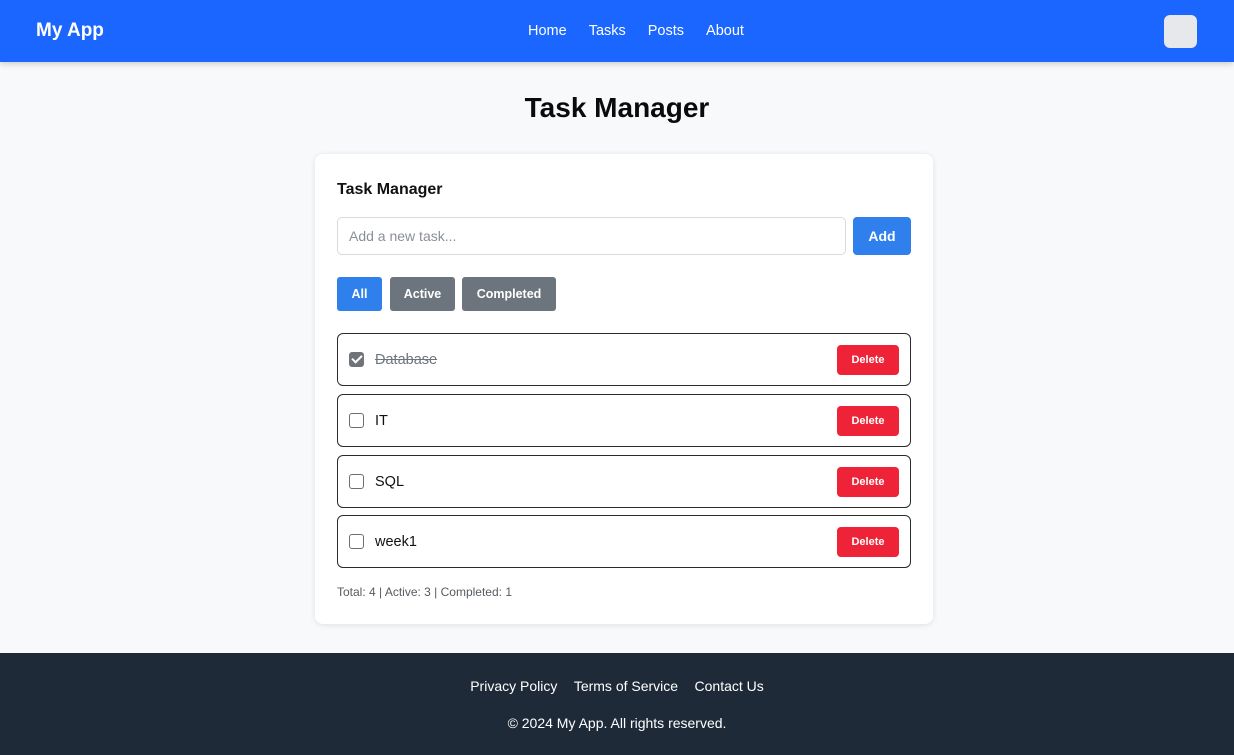 The width and height of the screenshot is (1234, 755). Describe the element at coordinates (509, 294) in the screenshot. I see `filter-completed-button: Completed` at that location.